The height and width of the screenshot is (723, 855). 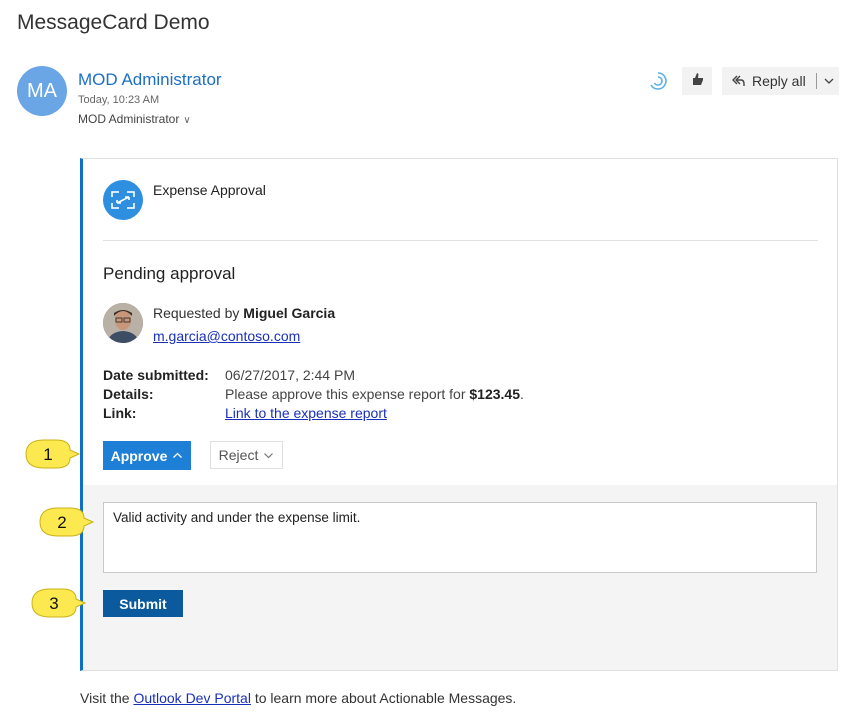 I want to click on expense-report-link: Link to the expense report, so click(x=306, y=413).